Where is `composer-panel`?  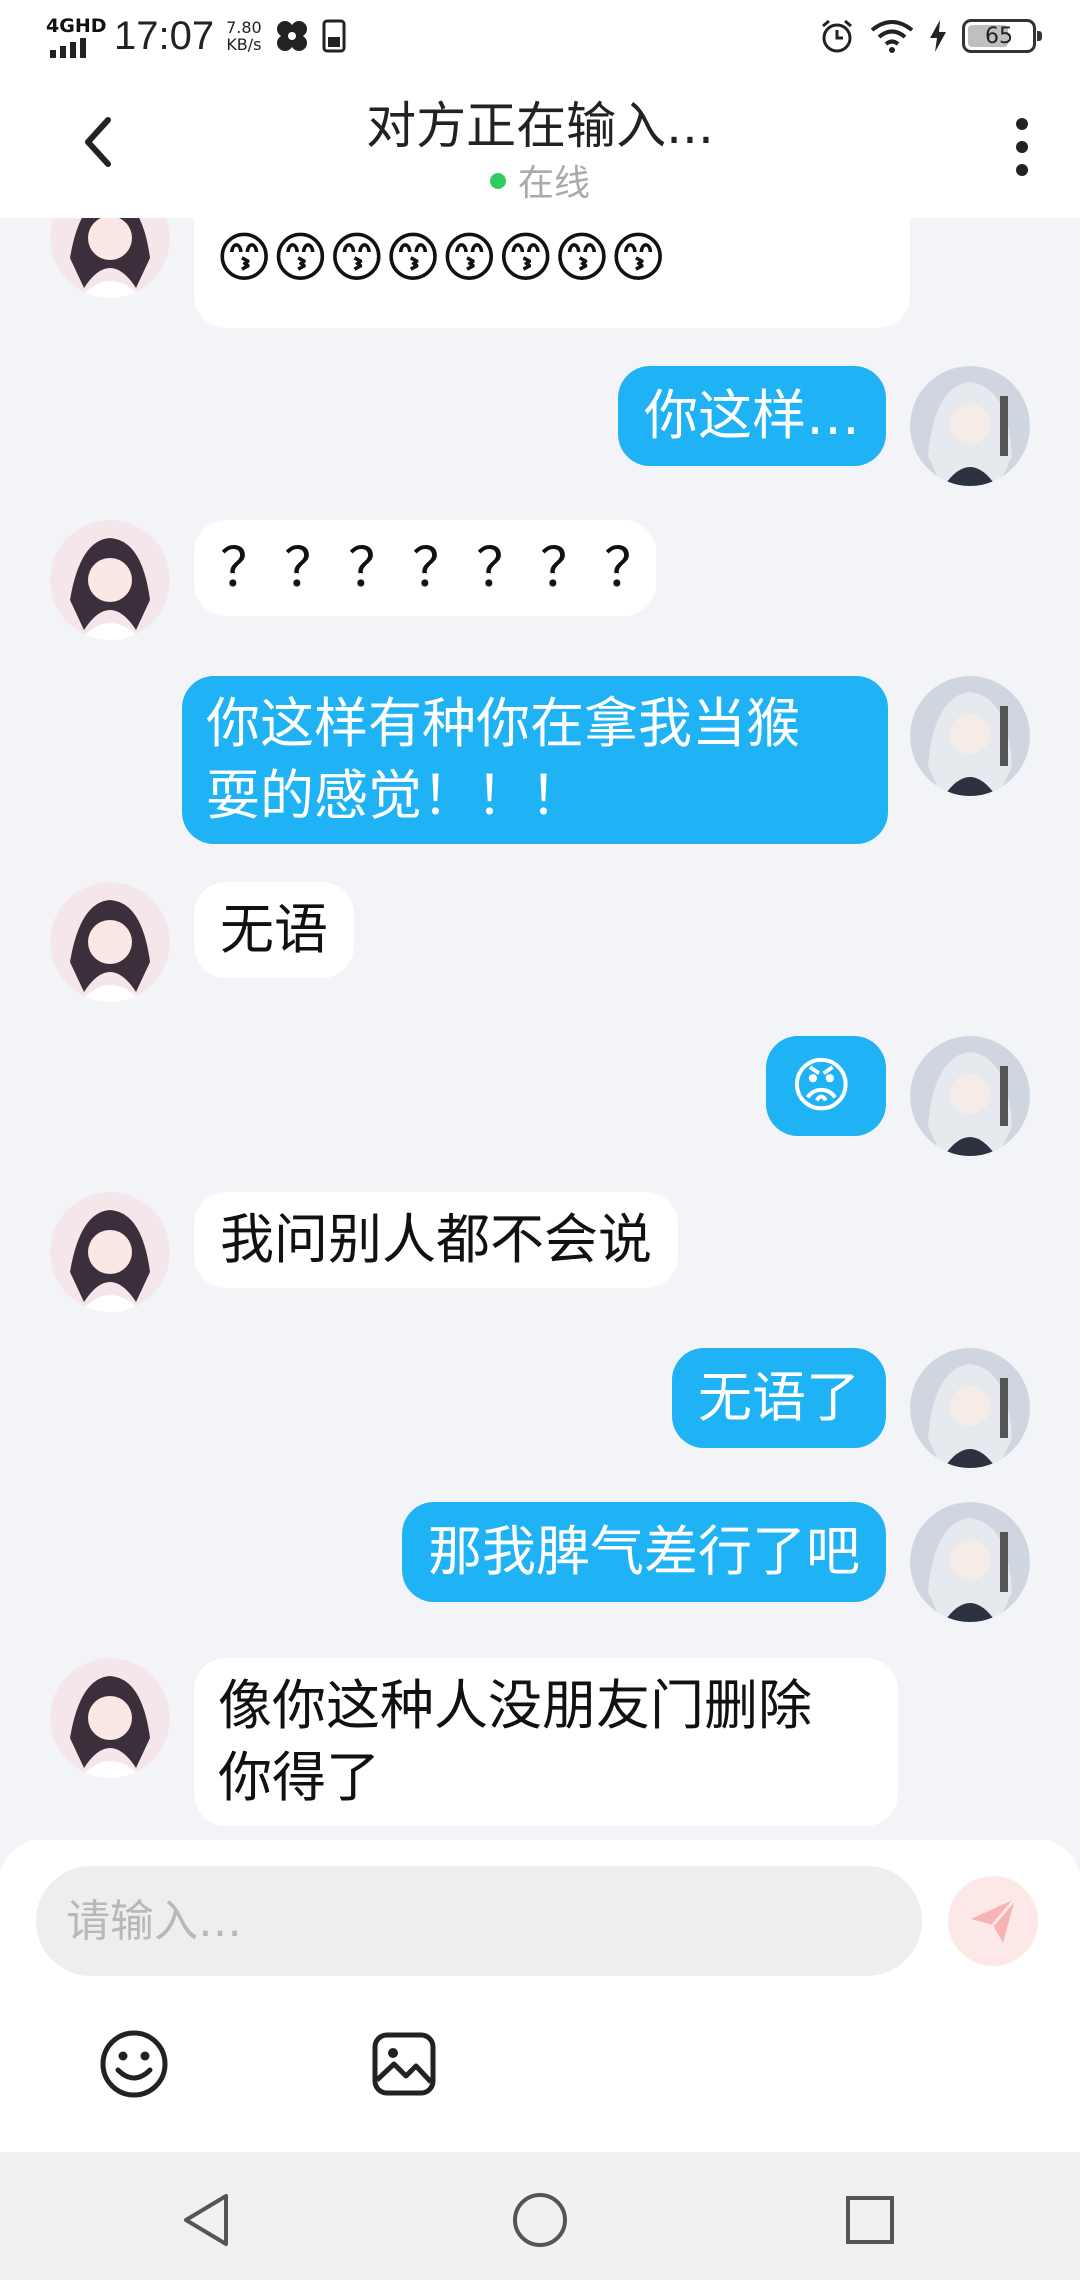
composer-panel is located at coordinates (540, 1996).